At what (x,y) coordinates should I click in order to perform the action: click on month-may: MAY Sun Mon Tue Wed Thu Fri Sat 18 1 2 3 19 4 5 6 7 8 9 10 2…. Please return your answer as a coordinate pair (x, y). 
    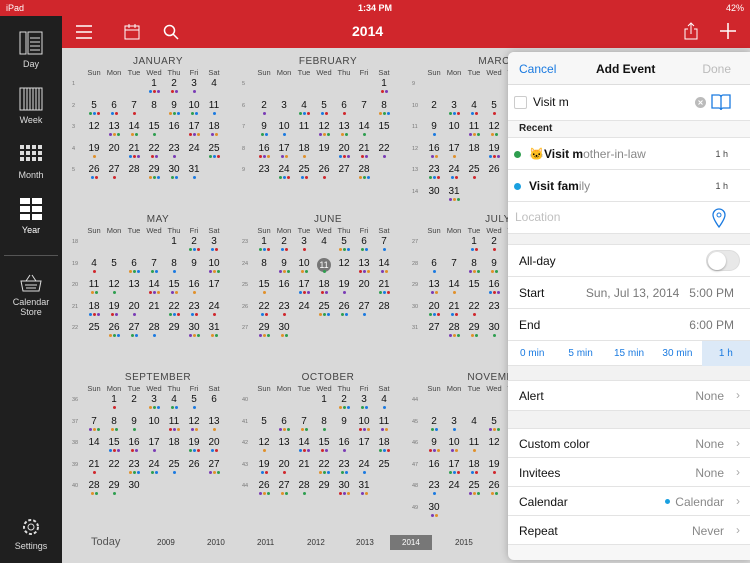
    Looking at the image, I should click on (152, 278).